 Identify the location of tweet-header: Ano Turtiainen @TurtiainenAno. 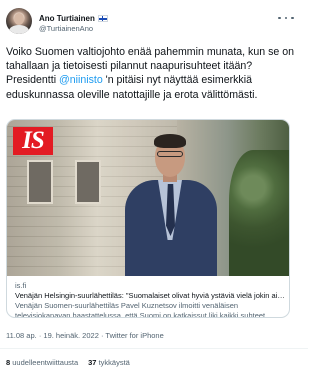
(151, 25).